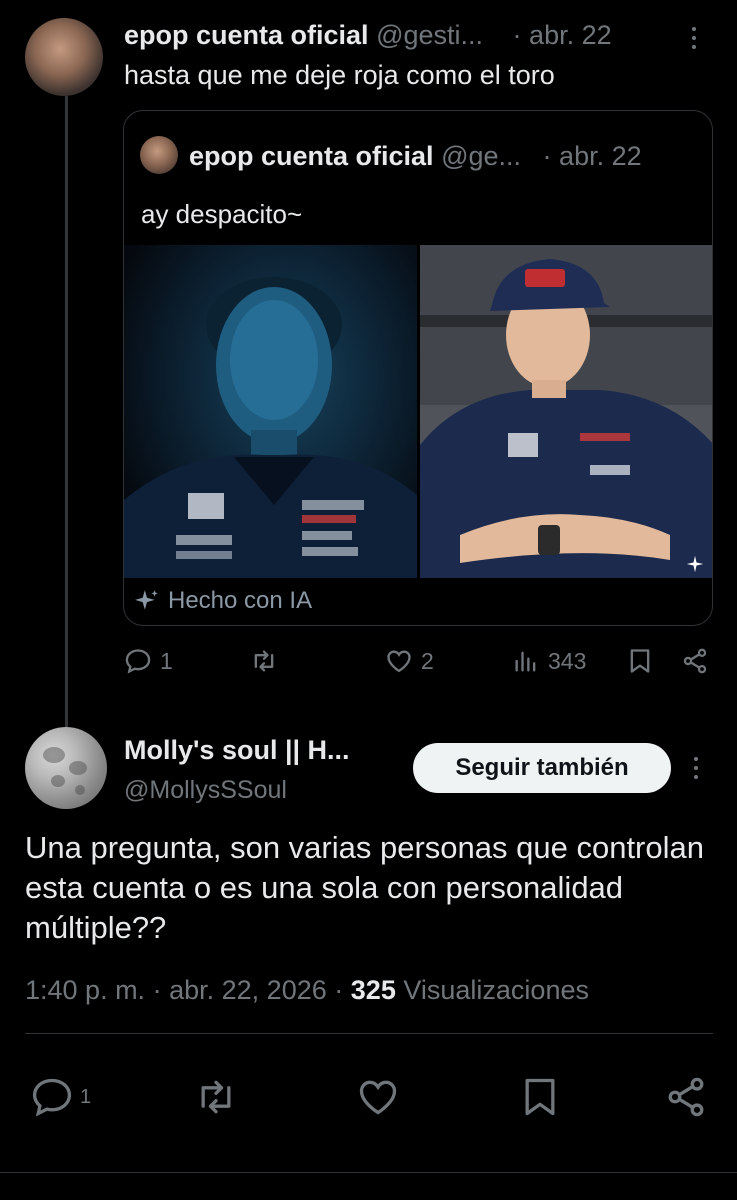 Image resolution: width=737 pixels, height=1200 pixels. I want to click on views-chart-icon, so click(525, 661).